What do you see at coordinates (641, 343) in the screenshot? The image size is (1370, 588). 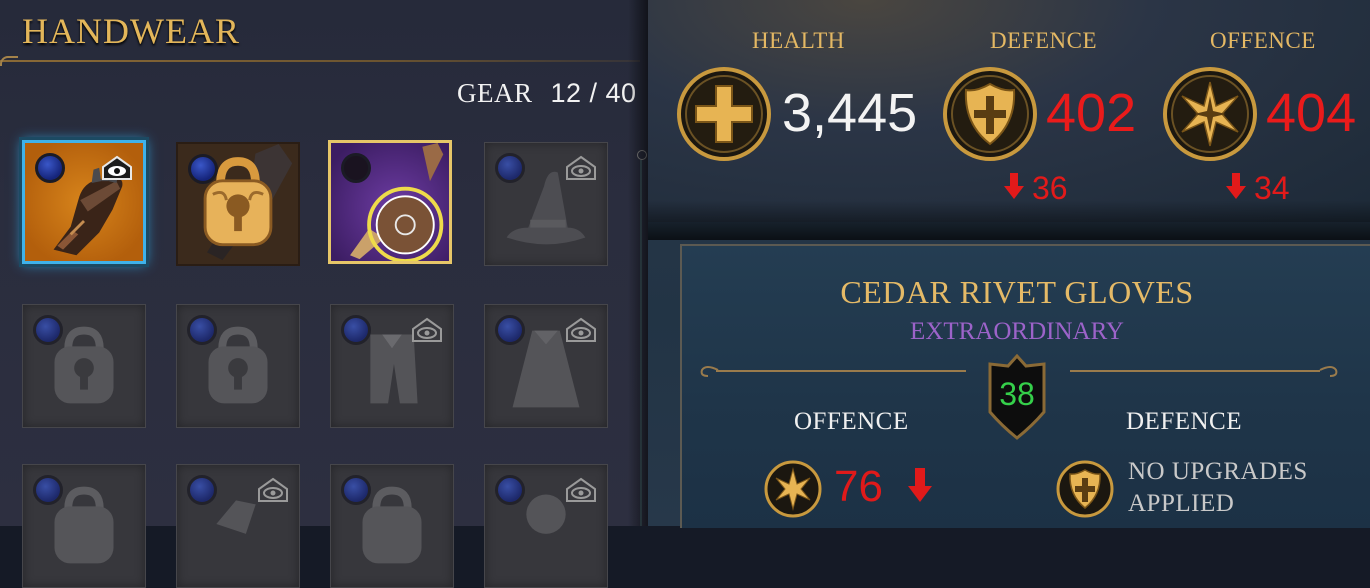 I see `scrollbar-track` at bounding box center [641, 343].